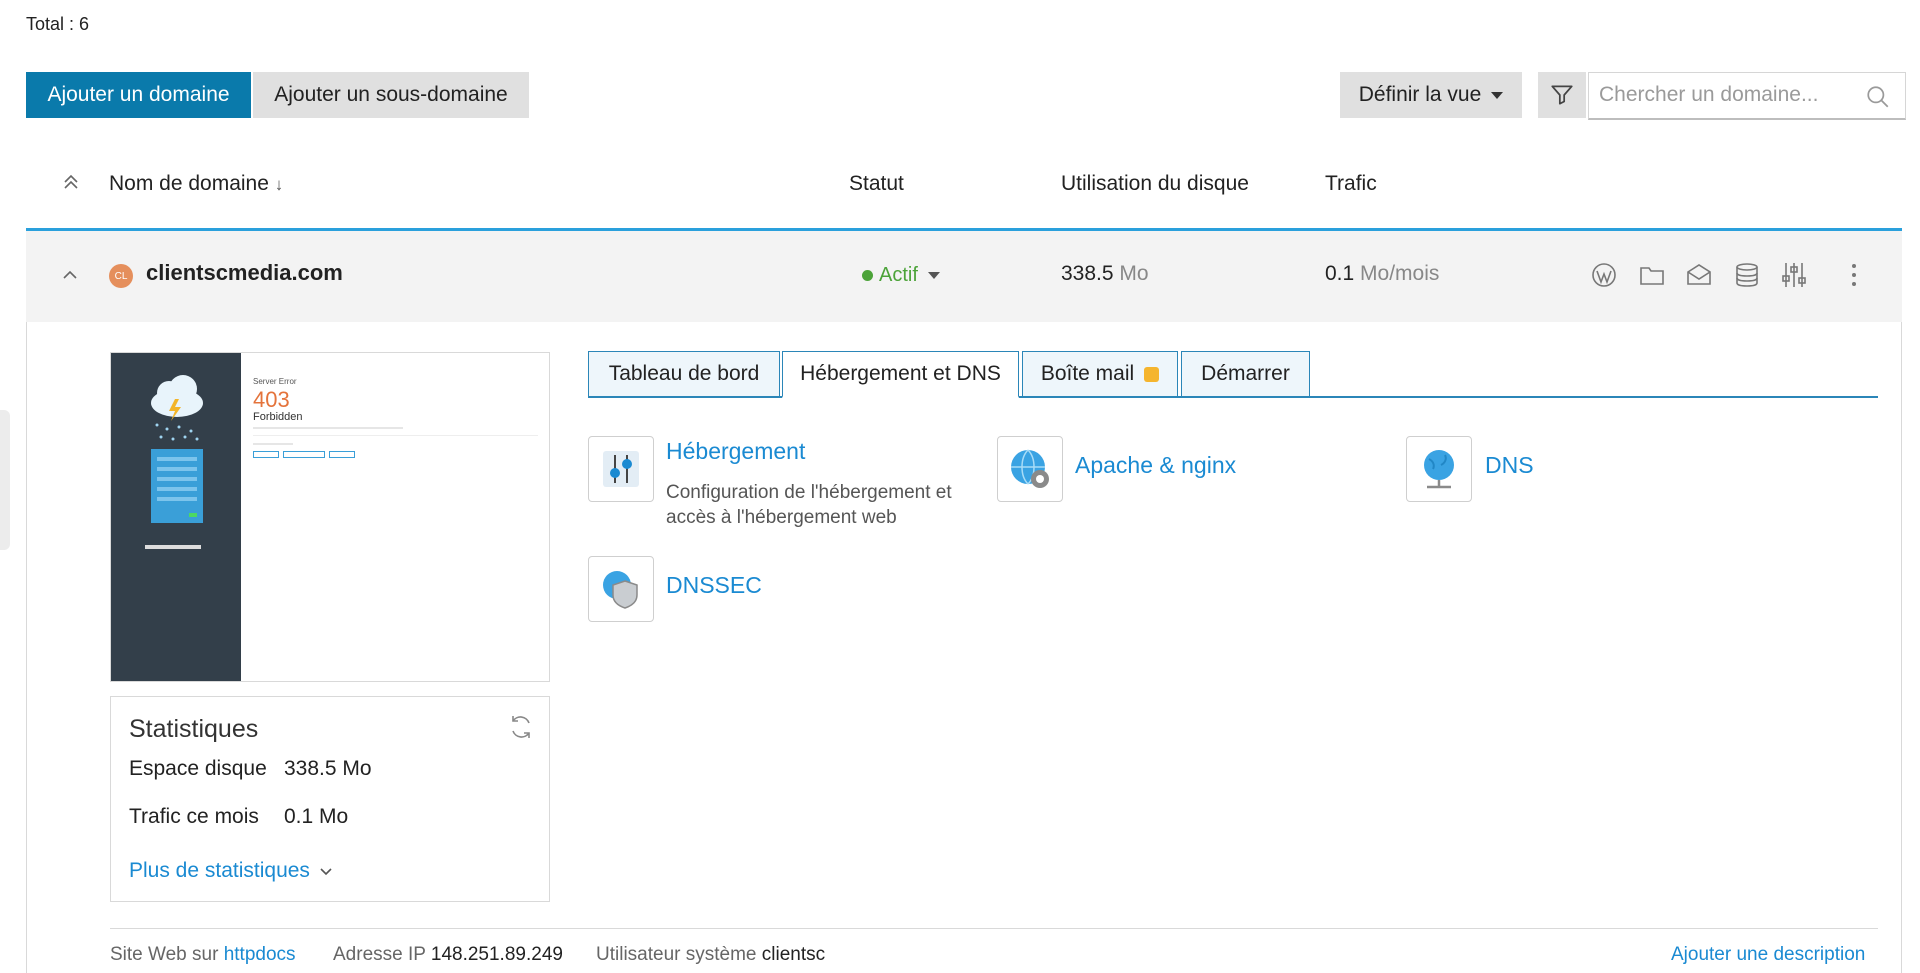  Describe the element at coordinates (793, 954) in the screenshot. I see `system-user-value: clientsc` at that location.